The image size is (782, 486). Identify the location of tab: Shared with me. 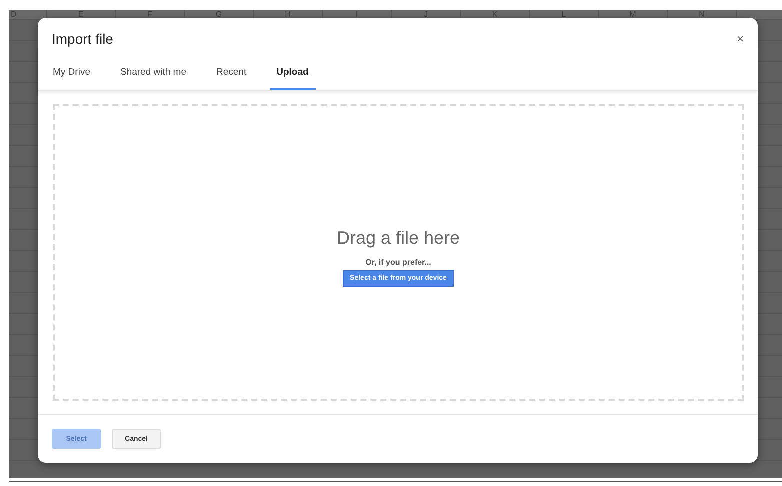
(153, 77).